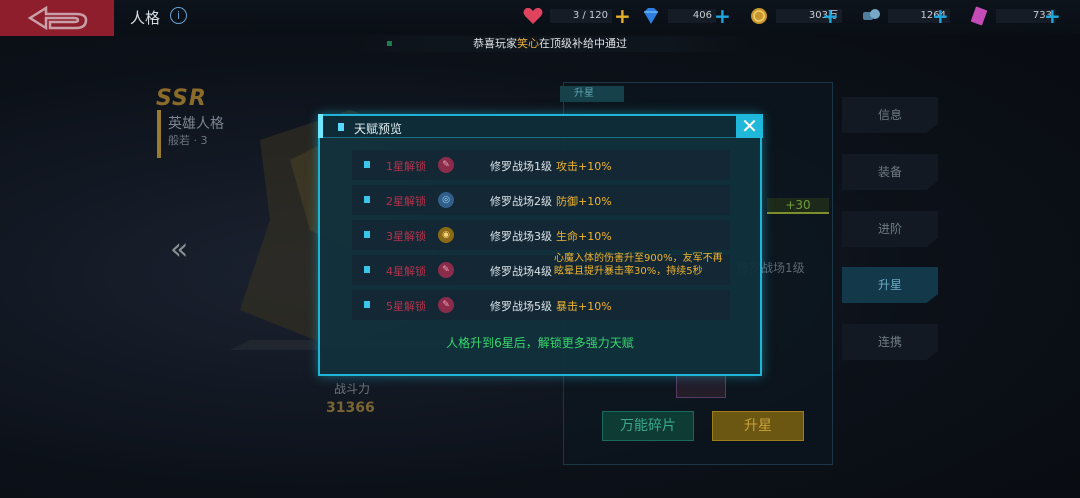 This screenshot has height=498, width=1080. Describe the element at coordinates (320, 126) in the screenshot. I see `header-accent-bar` at that location.